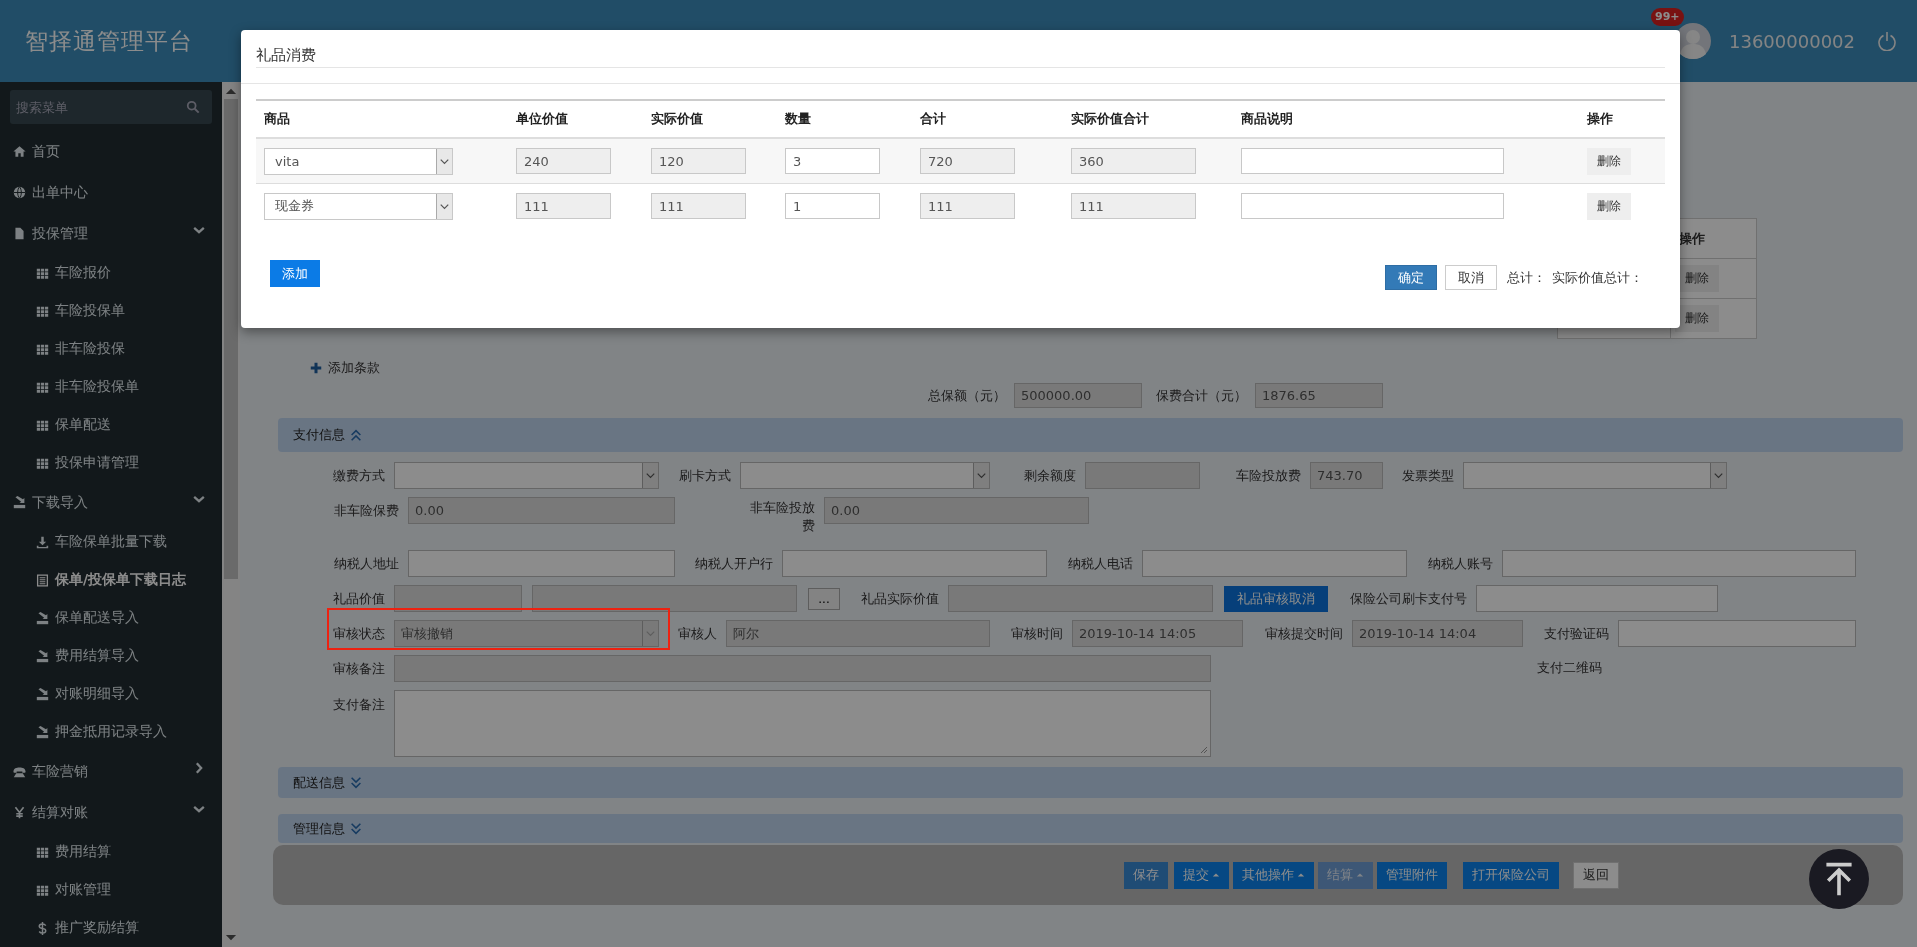 The height and width of the screenshot is (947, 1917). What do you see at coordinates (111, 812) in the screenshot?
I see `menu-item: 结算对账` at bounding box center [111, 812].